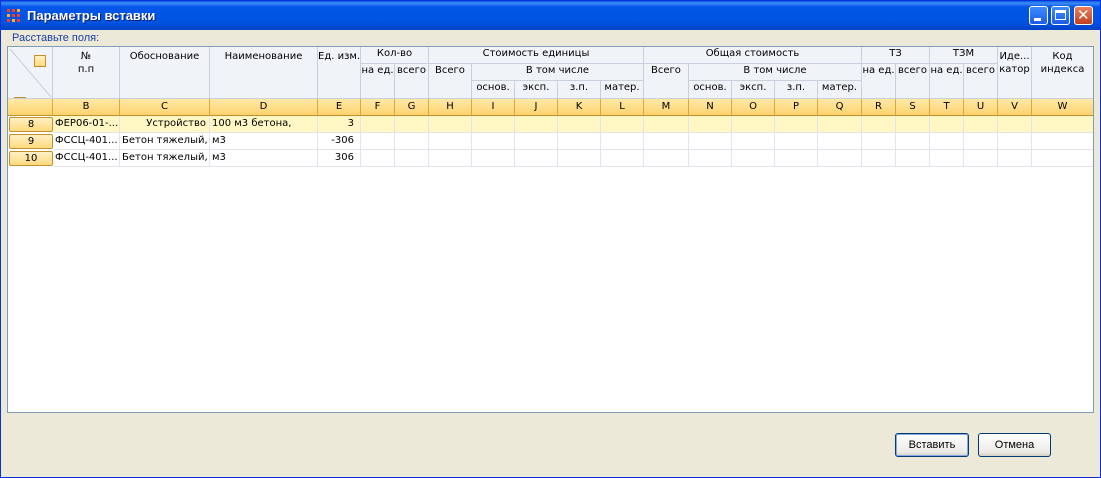 The height and width of the screenshot is (478, 1101). I want to click on grid-corner, so click(30, 73).